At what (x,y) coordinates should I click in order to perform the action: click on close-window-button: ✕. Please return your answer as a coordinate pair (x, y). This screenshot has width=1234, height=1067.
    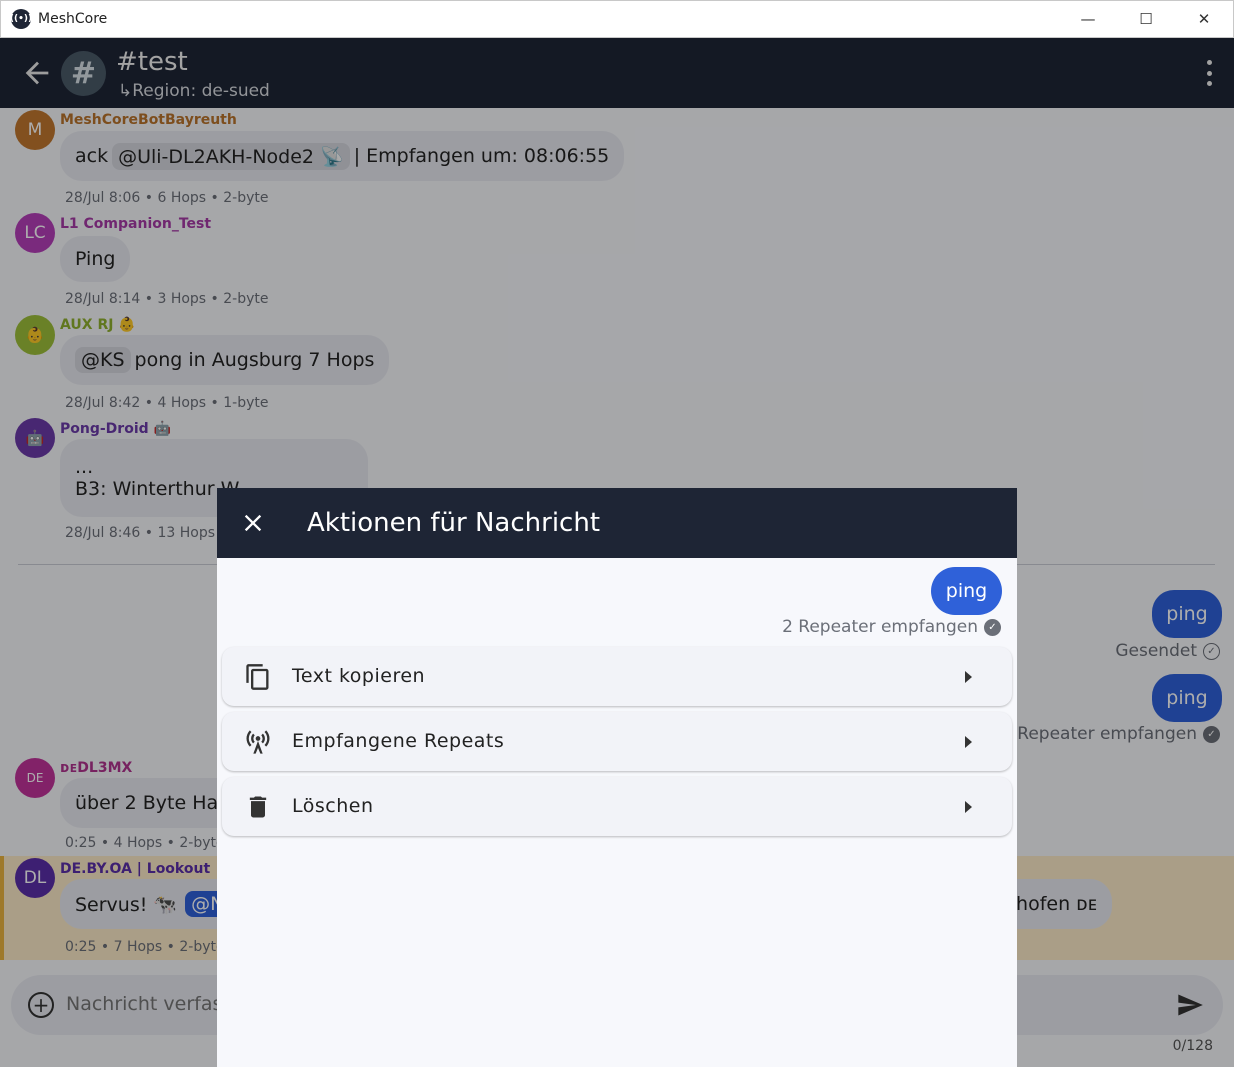
    Looking at the image, I should click on (1204, 19).